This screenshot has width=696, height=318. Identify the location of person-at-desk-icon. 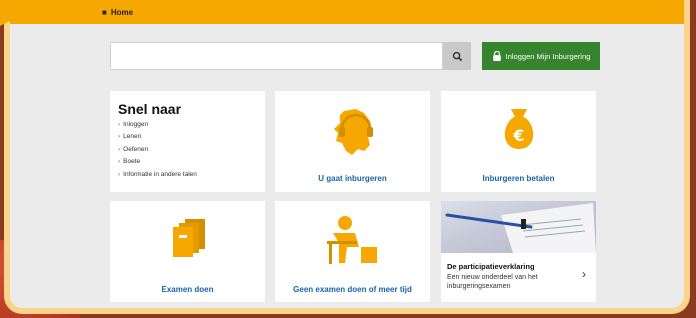
(352, 240).